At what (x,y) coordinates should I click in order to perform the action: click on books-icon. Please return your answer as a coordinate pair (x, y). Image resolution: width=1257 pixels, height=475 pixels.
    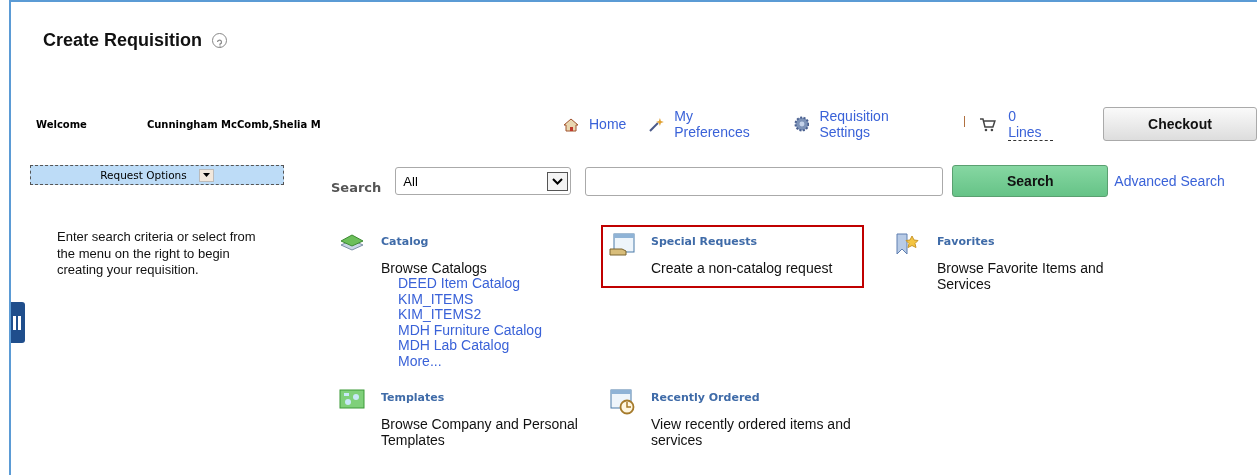
    Looking at the image, I should click on (352, 243).